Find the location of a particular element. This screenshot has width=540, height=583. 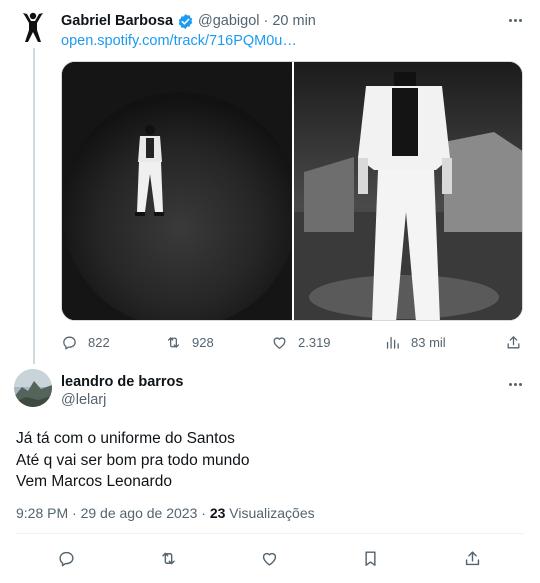

author-handle: @lelarj is located at coordinates (83, 400).